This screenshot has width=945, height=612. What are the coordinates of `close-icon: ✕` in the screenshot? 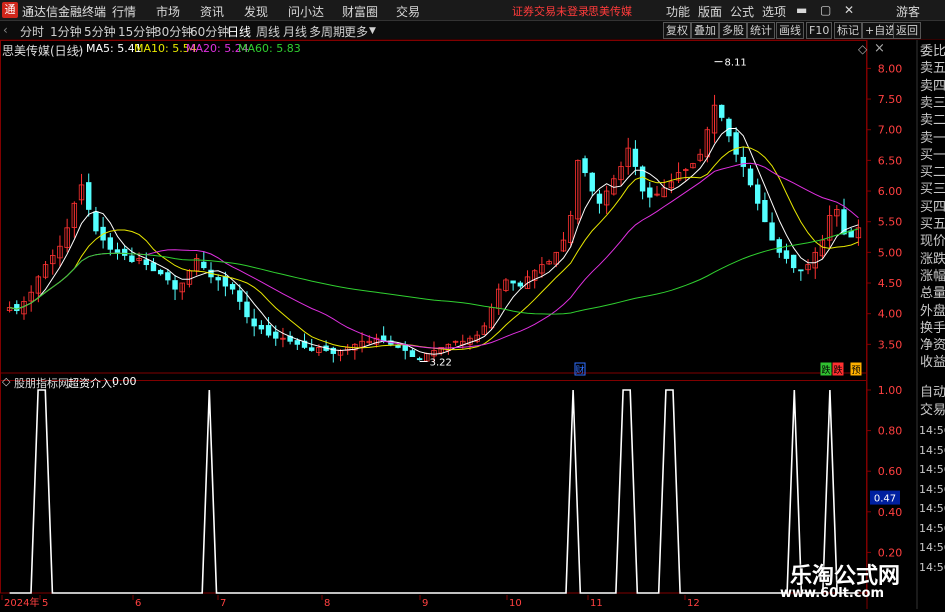 It's located at (849, 10).